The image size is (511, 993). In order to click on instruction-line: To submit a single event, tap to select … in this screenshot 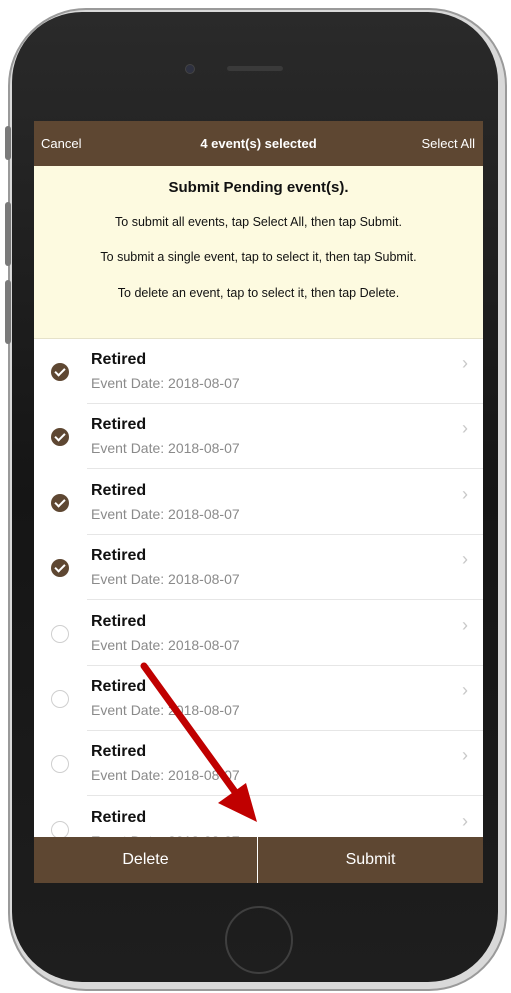, I will do `click(258, 257)`.